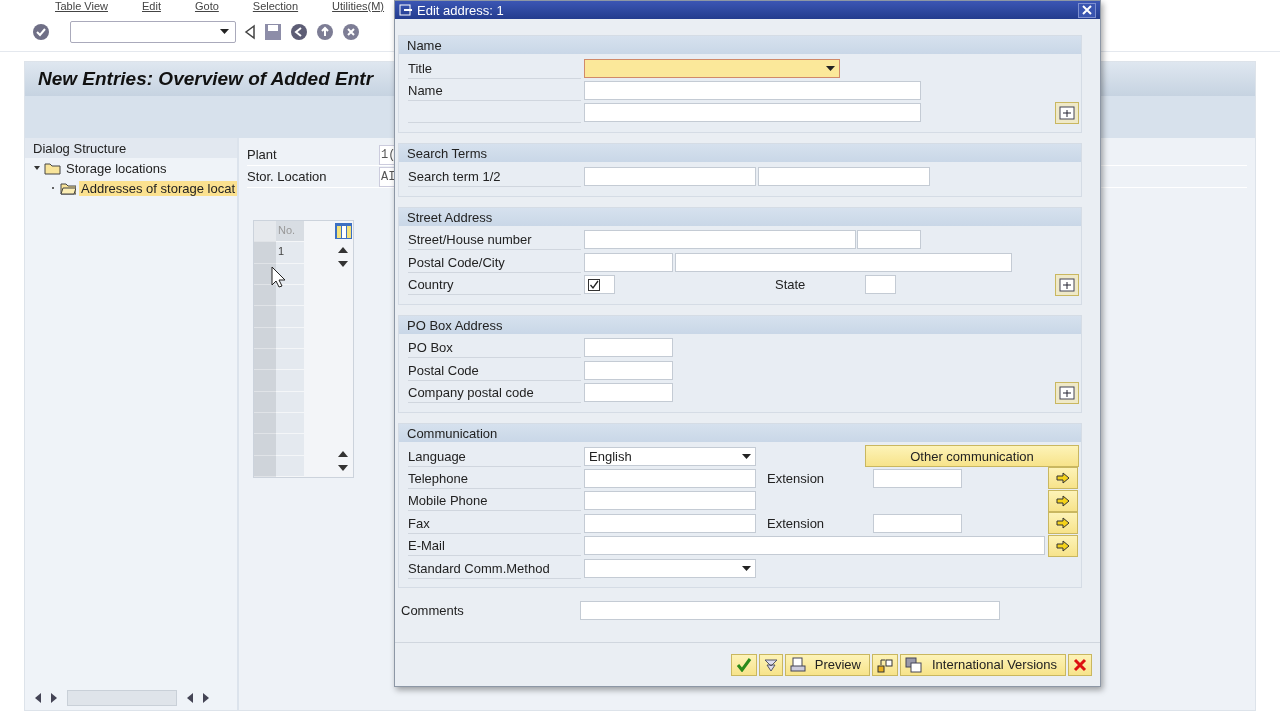 The image size is (1280, 720). I want to click on column-settings-icon, so click(343, 231).